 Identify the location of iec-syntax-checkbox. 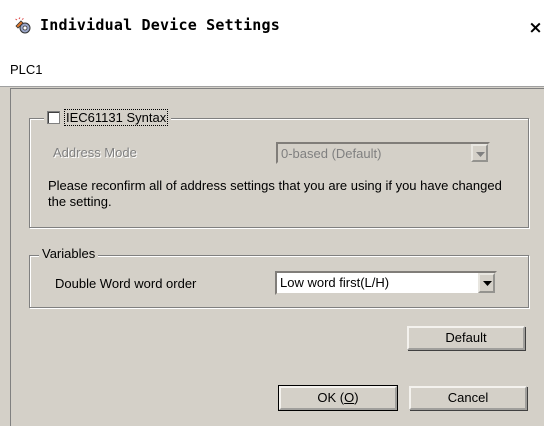
(53, 117).